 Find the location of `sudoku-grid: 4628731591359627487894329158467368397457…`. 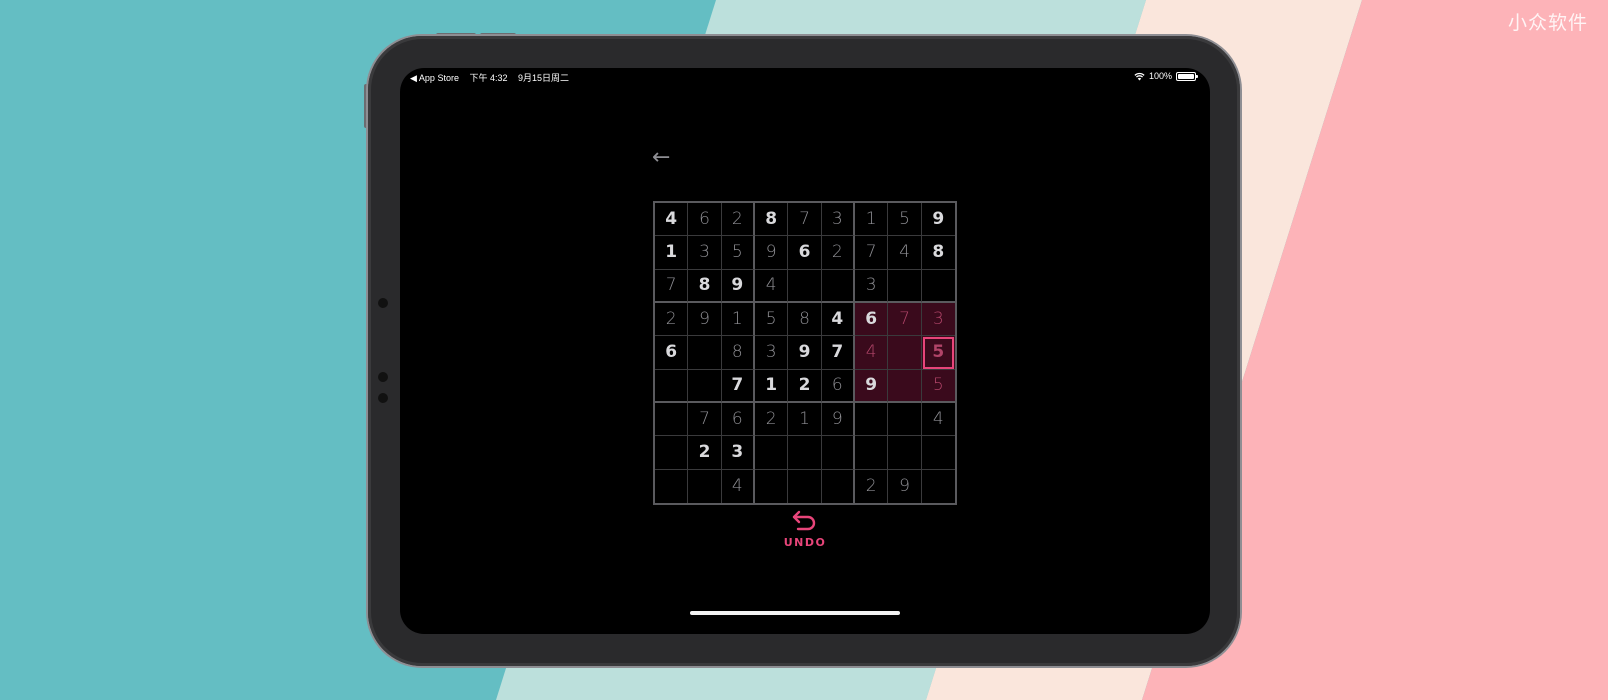

sudoku-grid: 4628731591359627487894329158467368397457… is located at coordinates (805, 353).